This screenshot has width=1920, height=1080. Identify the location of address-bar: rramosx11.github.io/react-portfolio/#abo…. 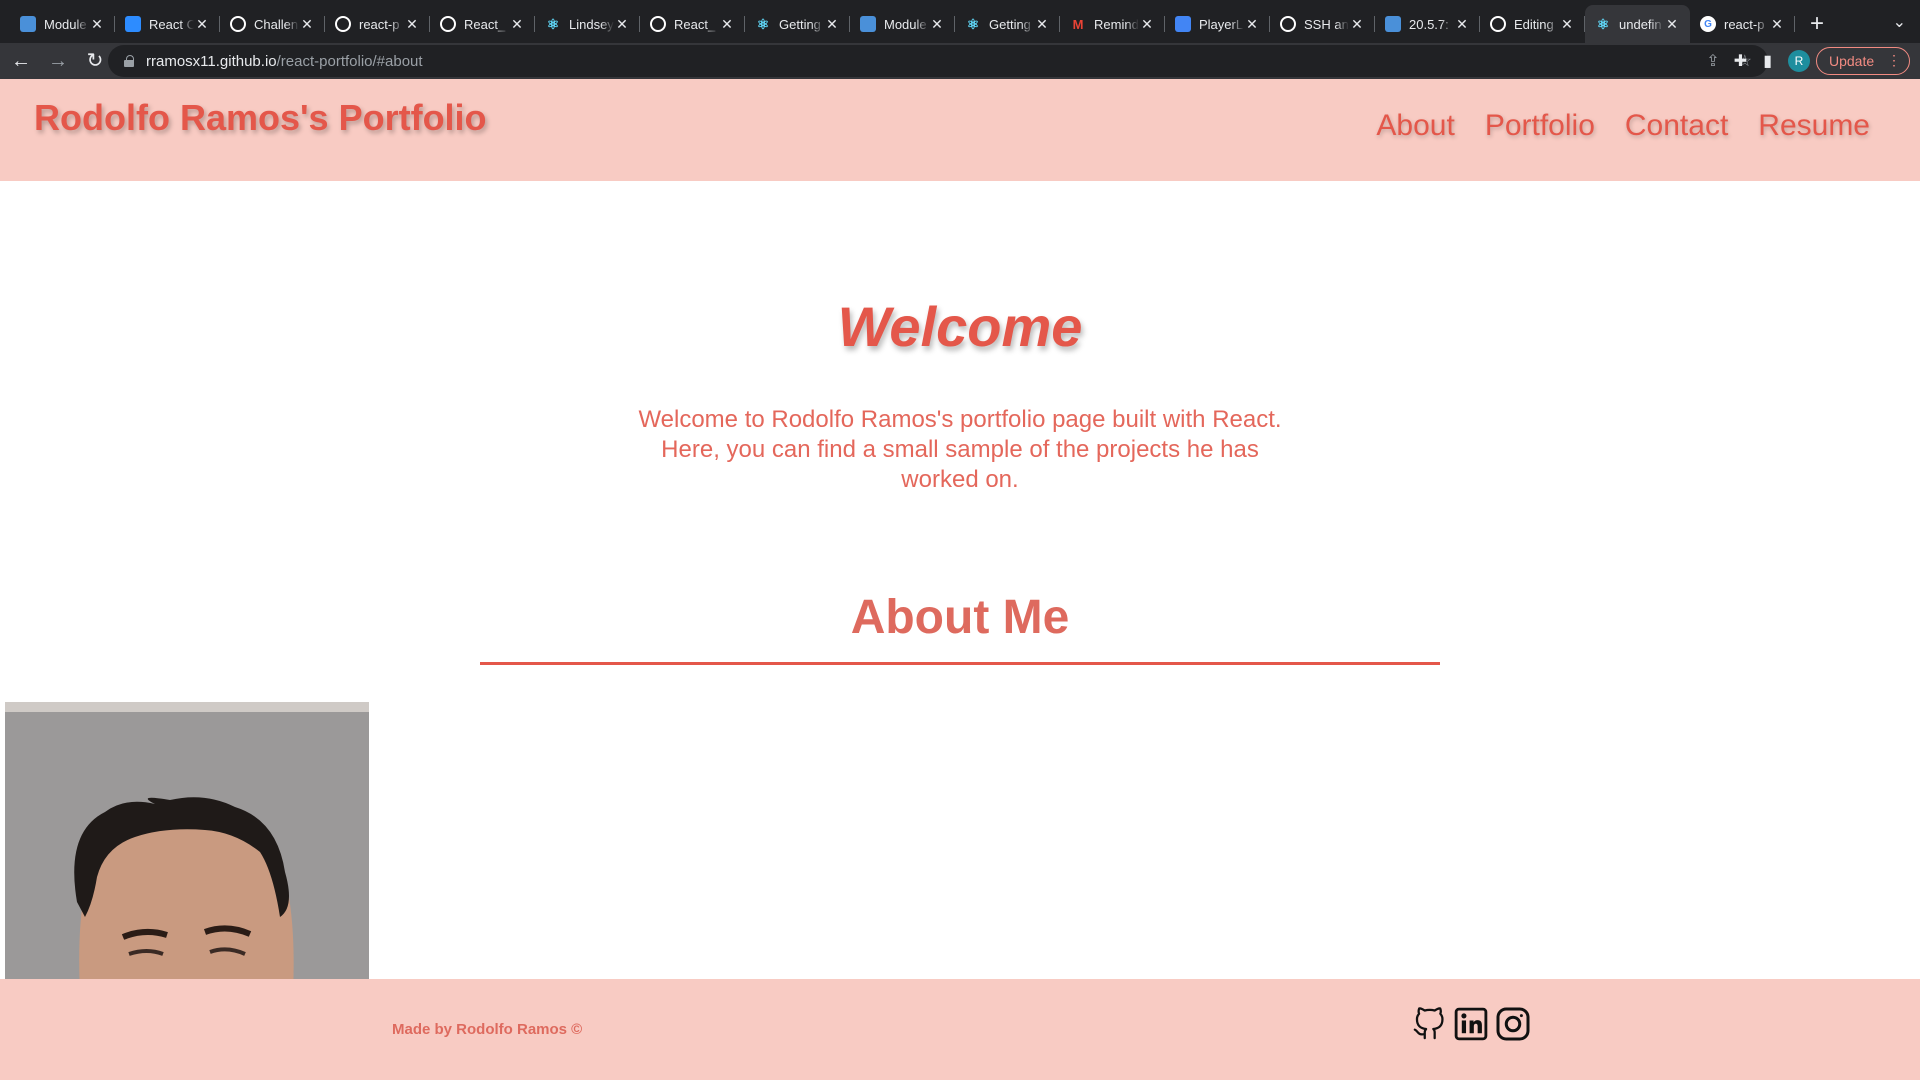
(938, 61).